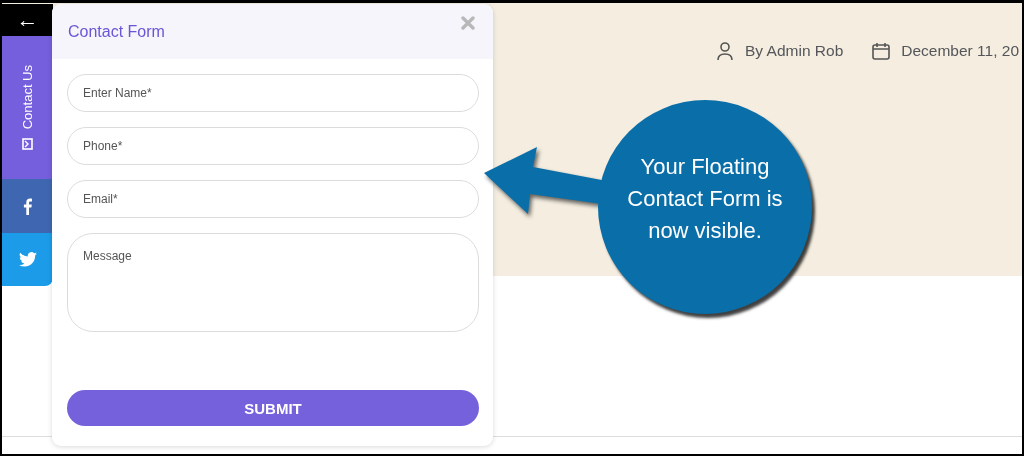  I want to click on facebook-button, so click(27, 206).